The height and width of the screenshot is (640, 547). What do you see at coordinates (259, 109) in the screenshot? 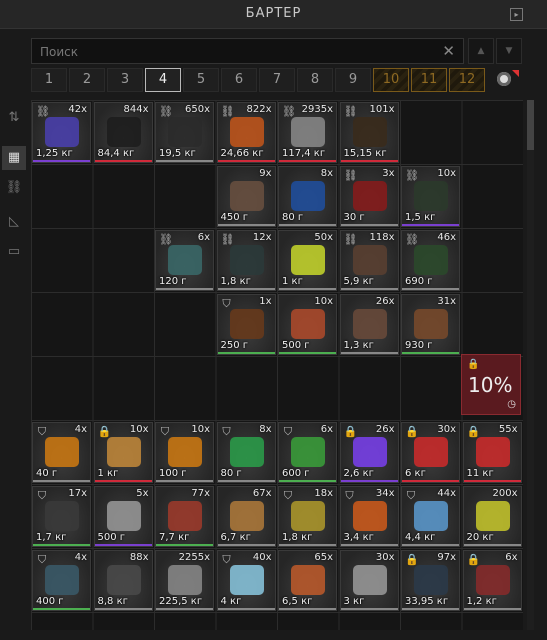
I see `item-quantity: 822x` at bounding box center [259, 109].